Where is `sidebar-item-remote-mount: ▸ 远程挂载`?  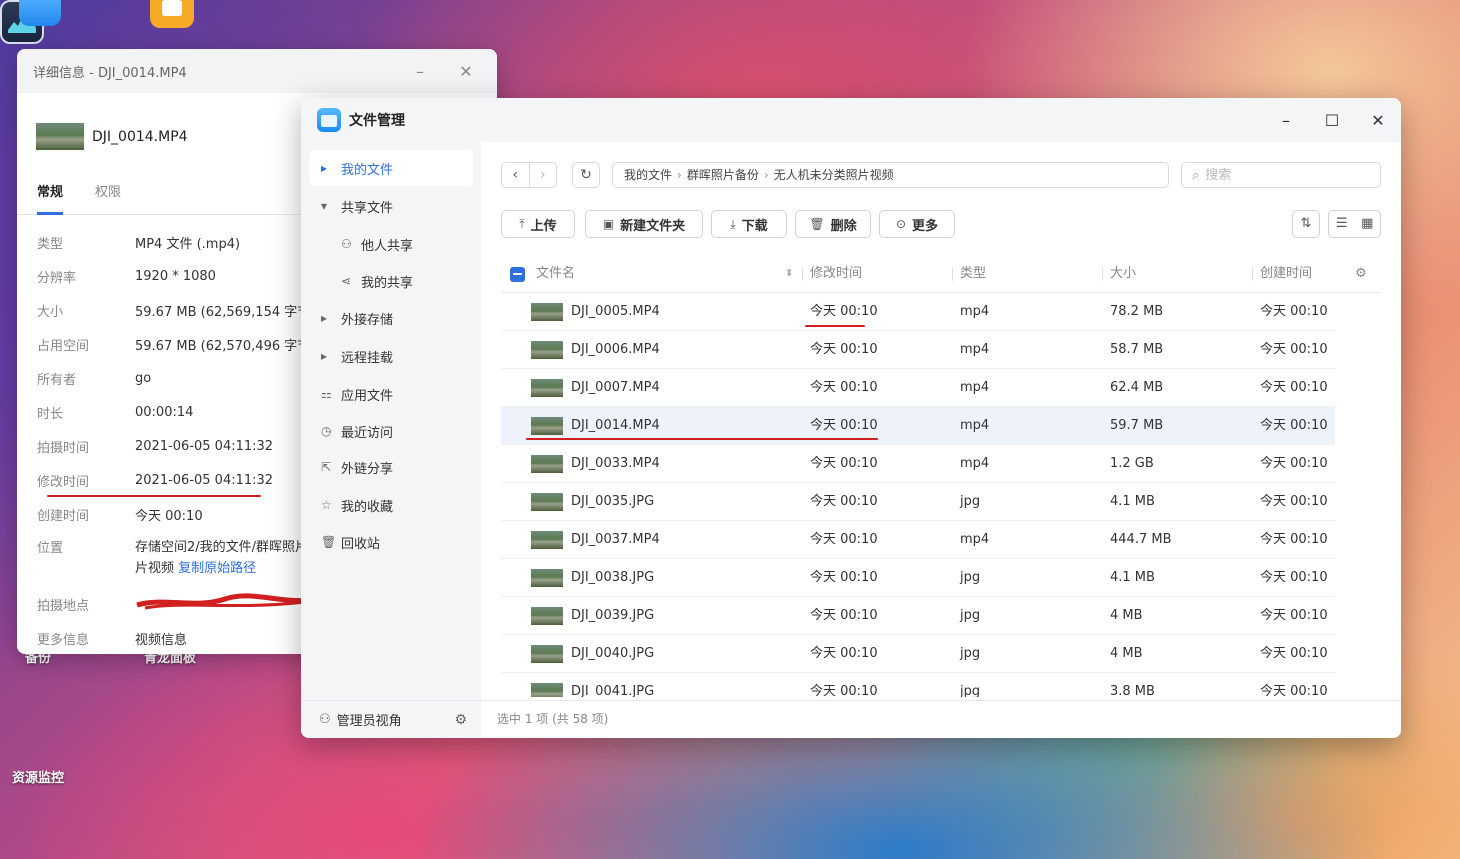 sidebar-item-remote-mount: ▸ 远程挂载 is located at coordinates (391, 356).